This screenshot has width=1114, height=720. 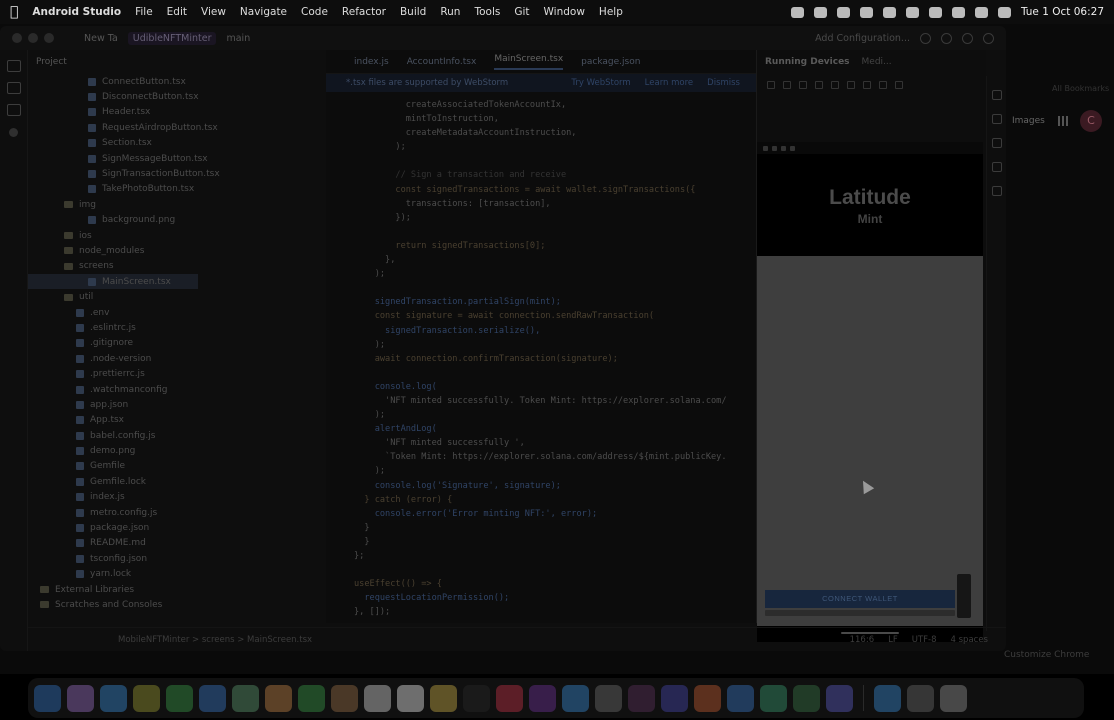 I want to click on more-tools-icon, so click(x=13, y=132).